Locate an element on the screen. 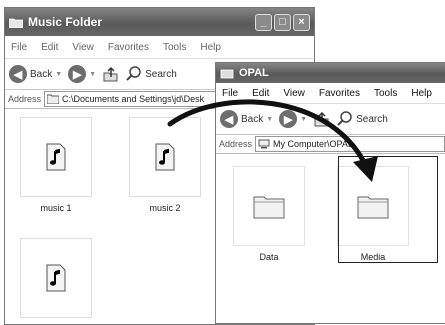  toolbar: ◀ Back ▼ ▶ ▼ Search is located at coordinates (330, 119).